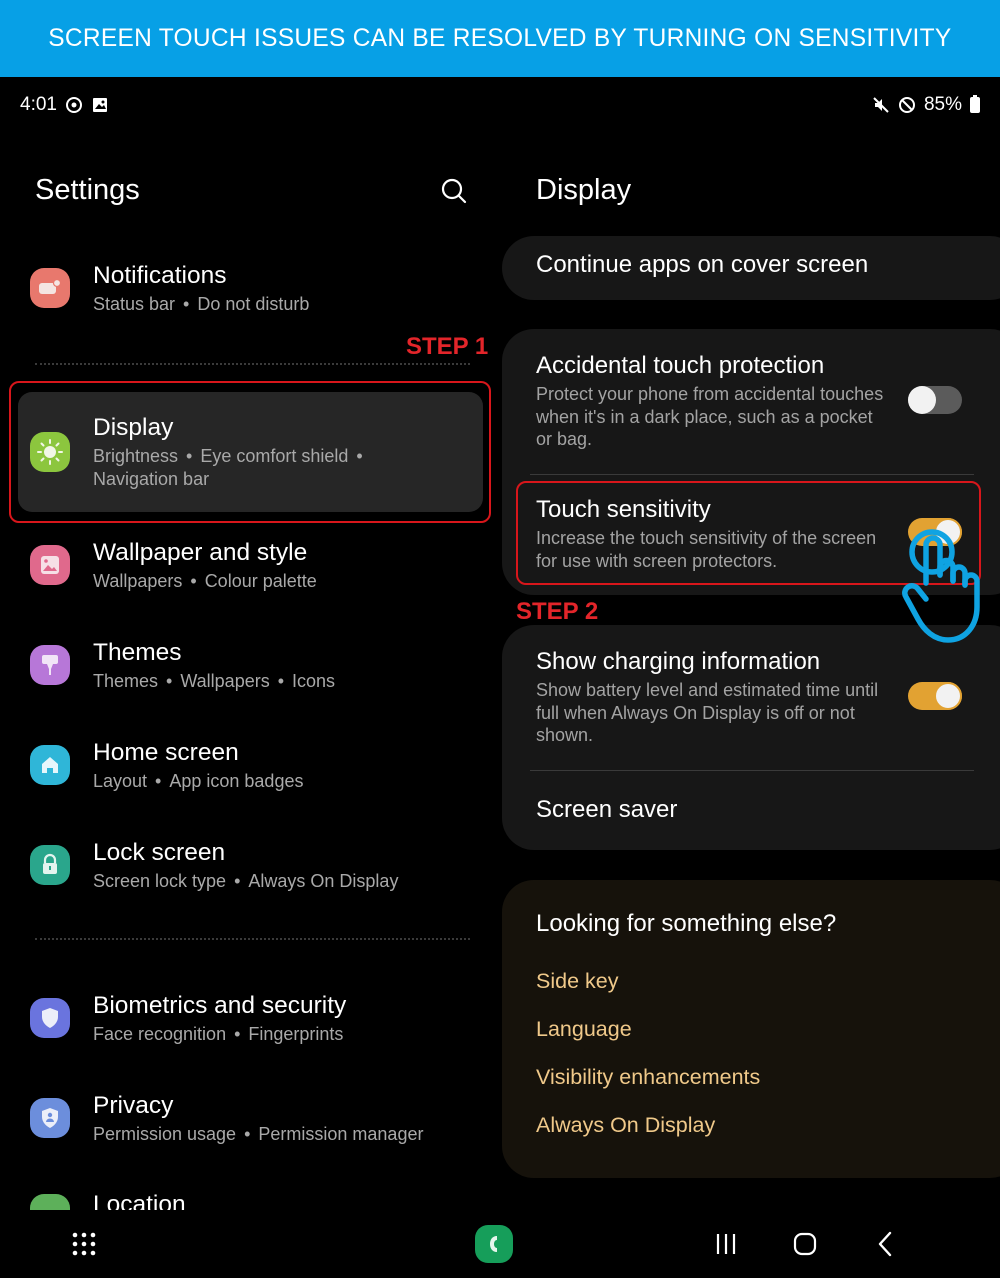 This screenshot has height=1278, width=1000. Describe the element at coordinates (625, 1125) in the screenshot. I see `suggestion-link-aod: Always On Display` at that location.